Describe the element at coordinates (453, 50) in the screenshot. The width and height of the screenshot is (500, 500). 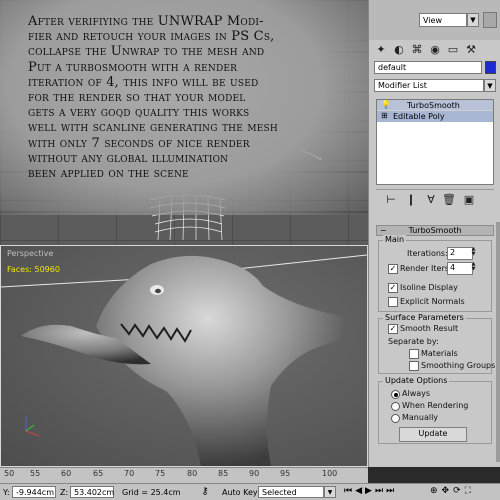
I see `display-tab-icon: ▭` at that location.